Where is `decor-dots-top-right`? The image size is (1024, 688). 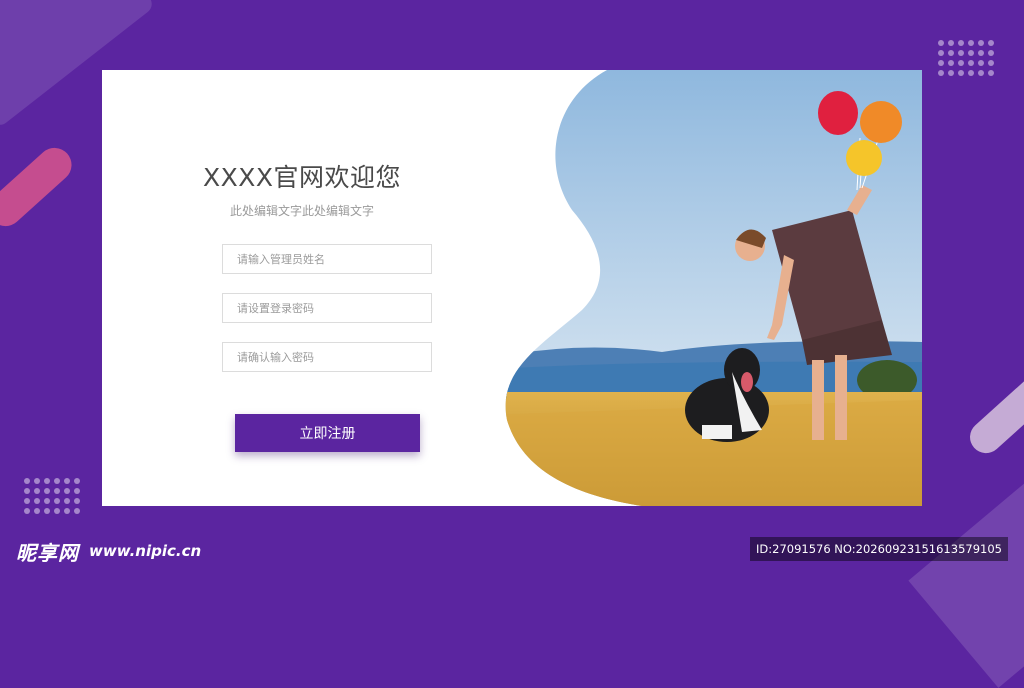
decor-dots-top-right is located at coordinates (966, 58).